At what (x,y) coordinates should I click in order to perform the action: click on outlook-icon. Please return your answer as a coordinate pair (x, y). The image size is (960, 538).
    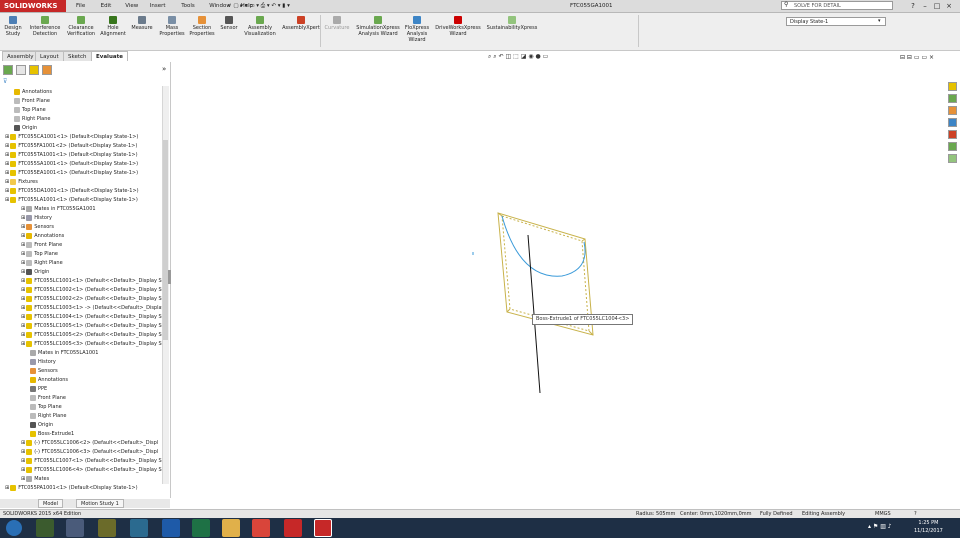
    Looking at the image, I should click on (171, 528).